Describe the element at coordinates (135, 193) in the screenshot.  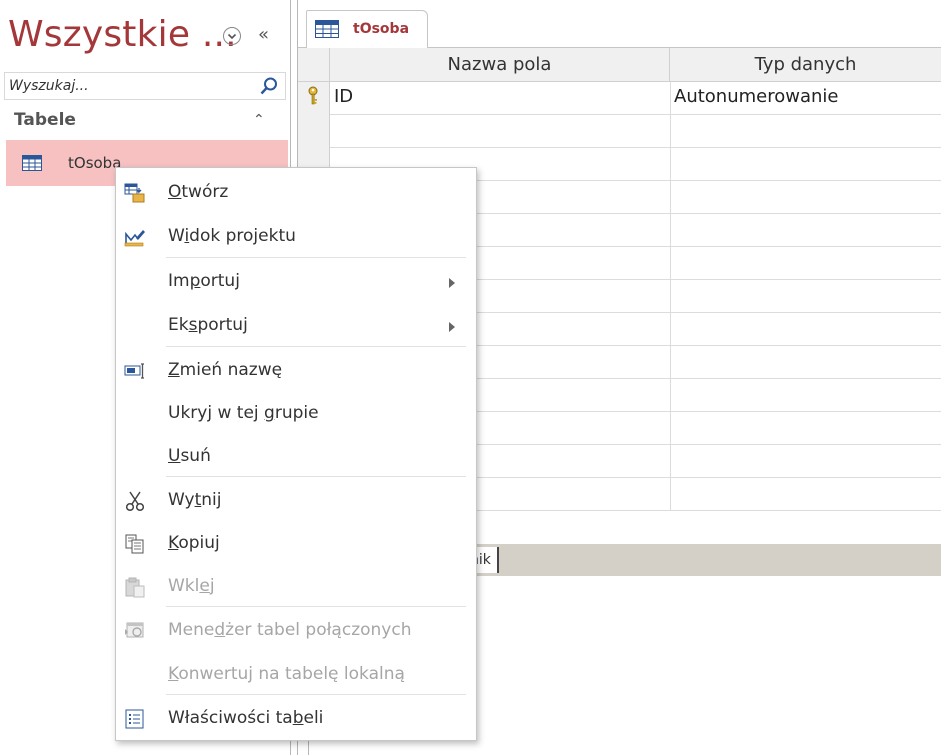
I see `open-table-icon` at that location.